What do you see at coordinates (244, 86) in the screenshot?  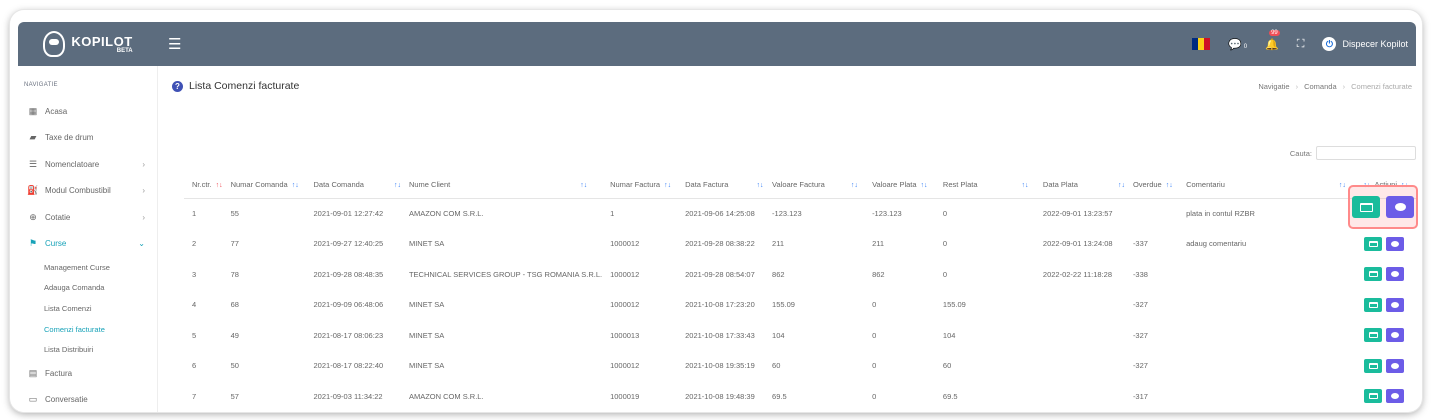 I see `page-title-text: Lista Comenzi facturate` at bounding box center [244, 86].